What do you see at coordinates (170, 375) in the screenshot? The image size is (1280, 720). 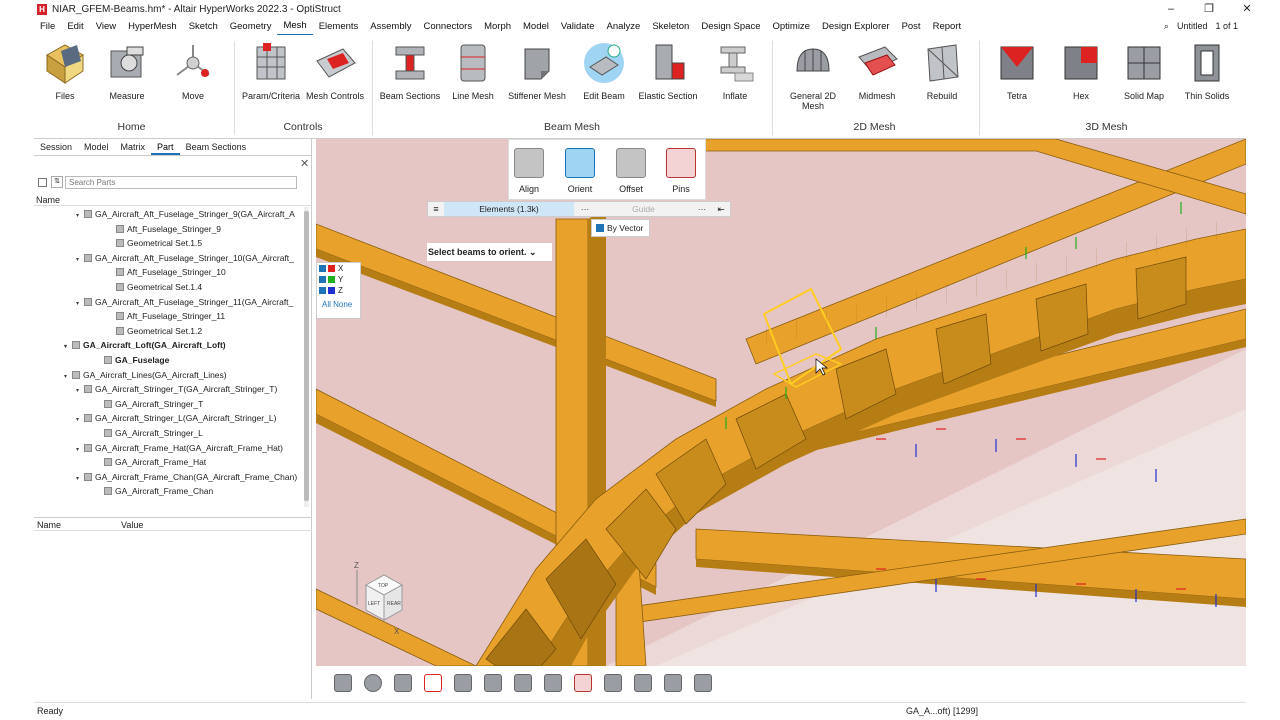 I see `tree-row: ▾ GA_Aircraft_Lines(GA_Aircraft_Lines)` at bounding box center [170, 375].